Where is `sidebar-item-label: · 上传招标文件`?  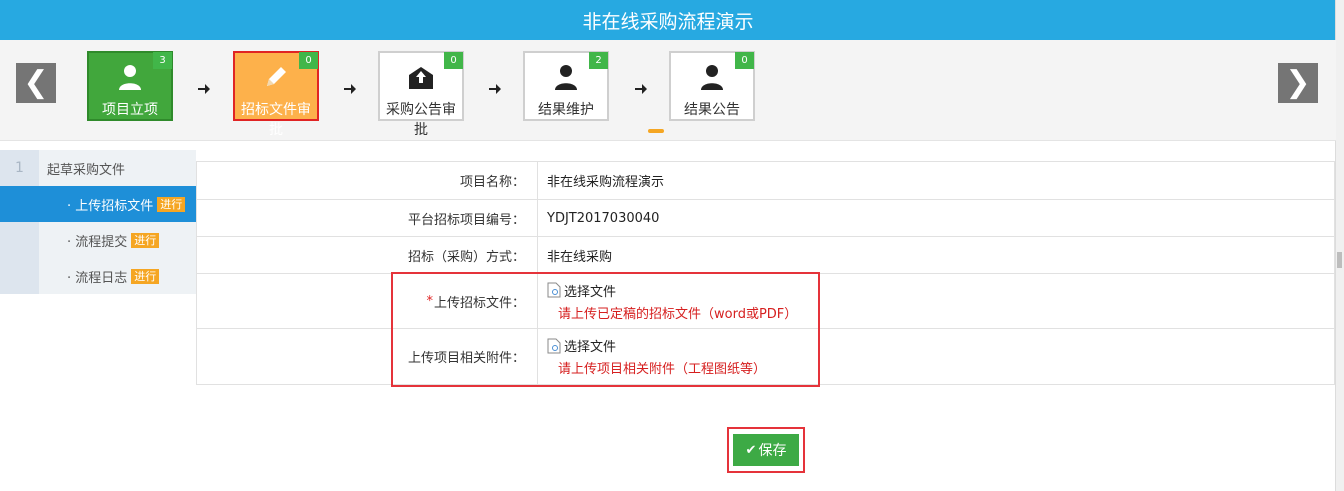 sidebar-item-label: · 上传招标文件 is located at coordinates (110, 206).